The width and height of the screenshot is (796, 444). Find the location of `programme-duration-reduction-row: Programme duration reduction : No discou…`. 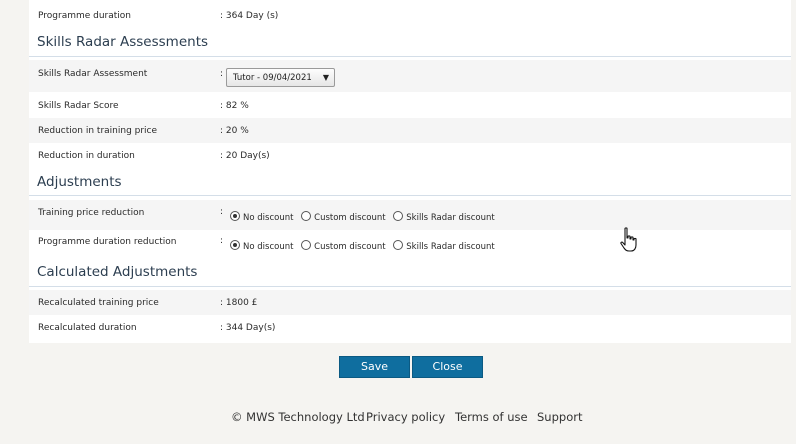

programme-duration-reduction-row: Programme duration reduction : No discou… is located at coordinates (410, 244).